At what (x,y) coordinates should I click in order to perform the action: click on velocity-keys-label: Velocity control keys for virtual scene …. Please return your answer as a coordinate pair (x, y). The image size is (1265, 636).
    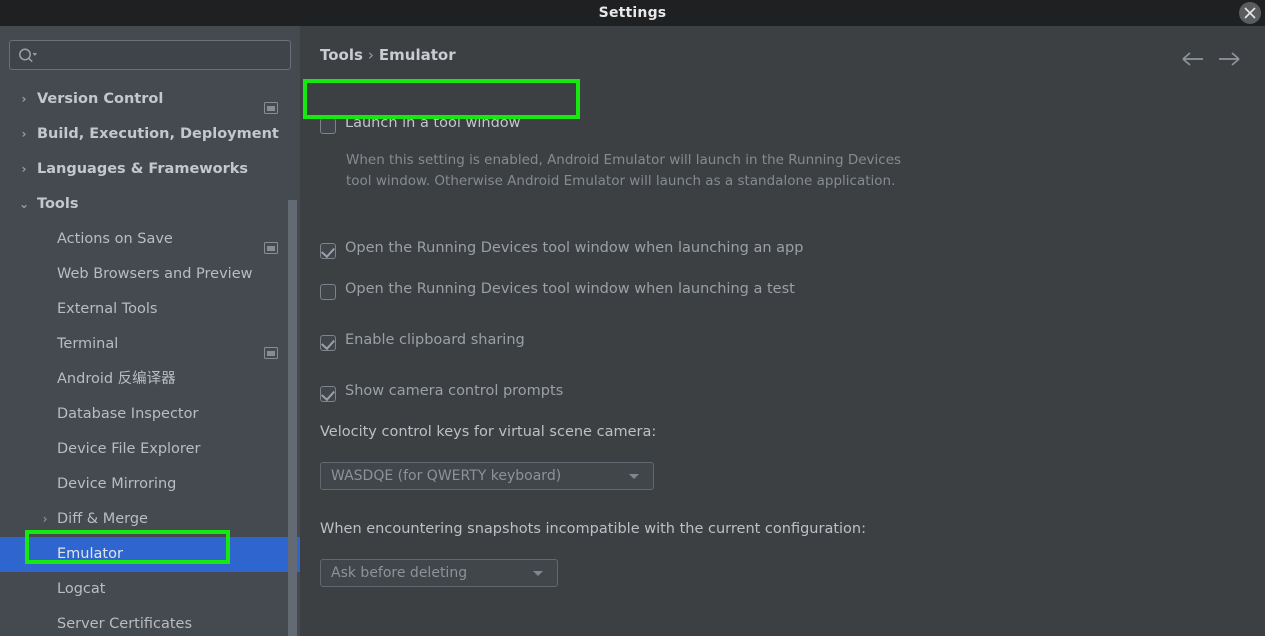
    Looking at the image, I should click on (488, 432).